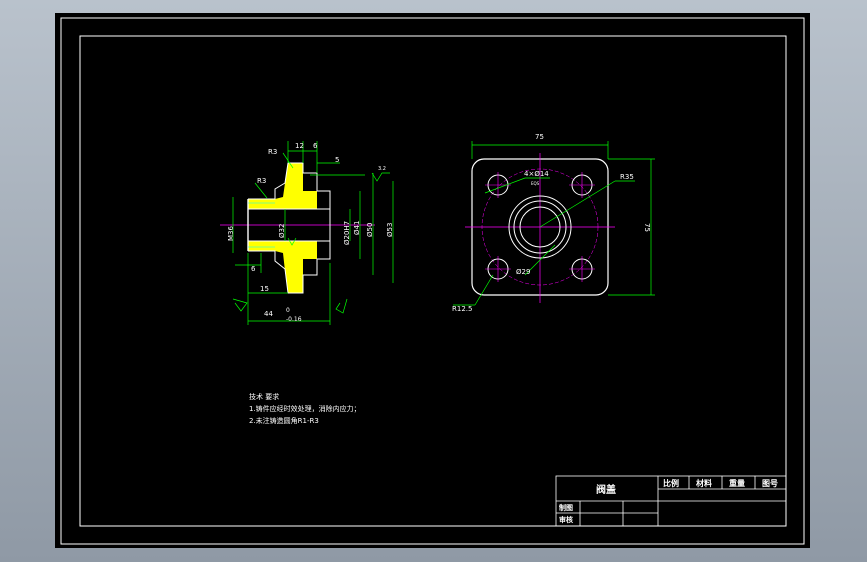 This screenshot has height=562, width=867. I want to click on dim-m36: M36, so click(231, 233).